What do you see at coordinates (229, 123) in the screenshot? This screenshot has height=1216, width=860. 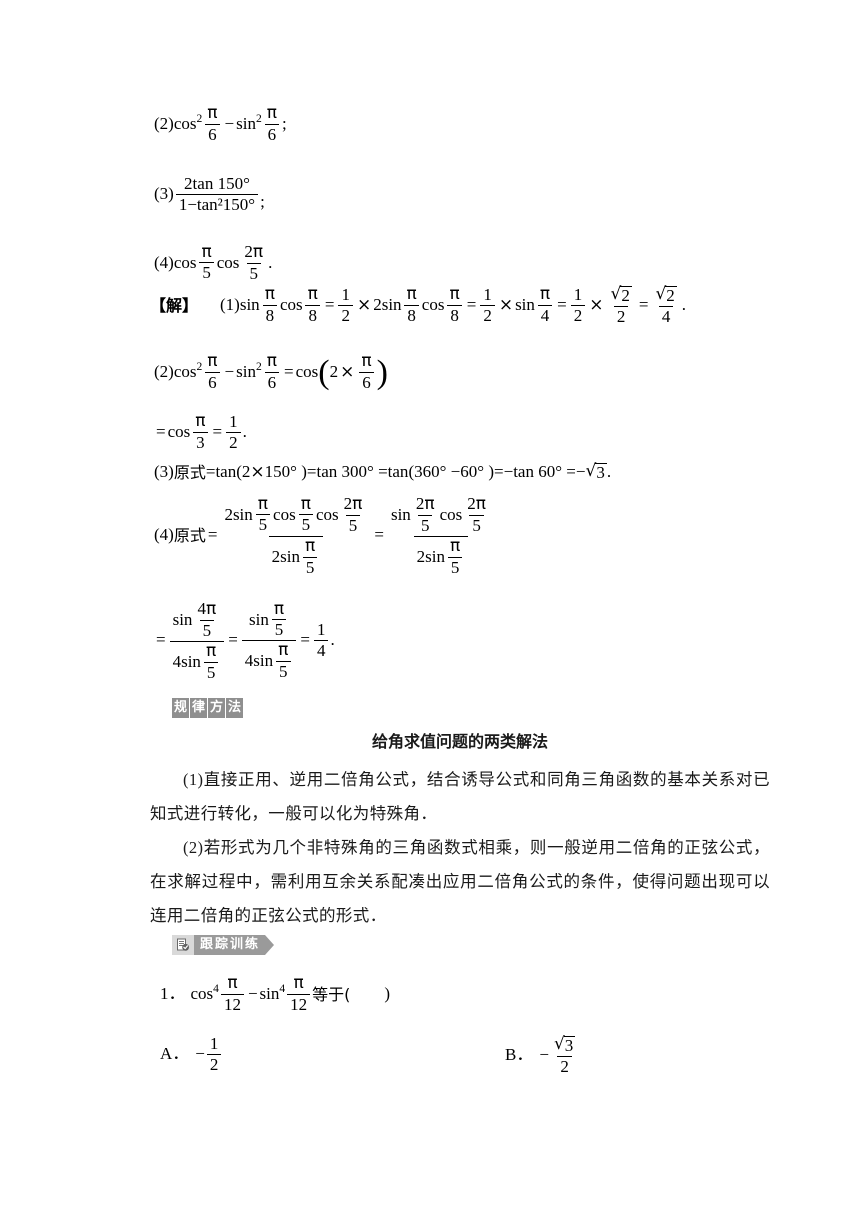 I see `minus-op: −` at bounding box center [229, 123].